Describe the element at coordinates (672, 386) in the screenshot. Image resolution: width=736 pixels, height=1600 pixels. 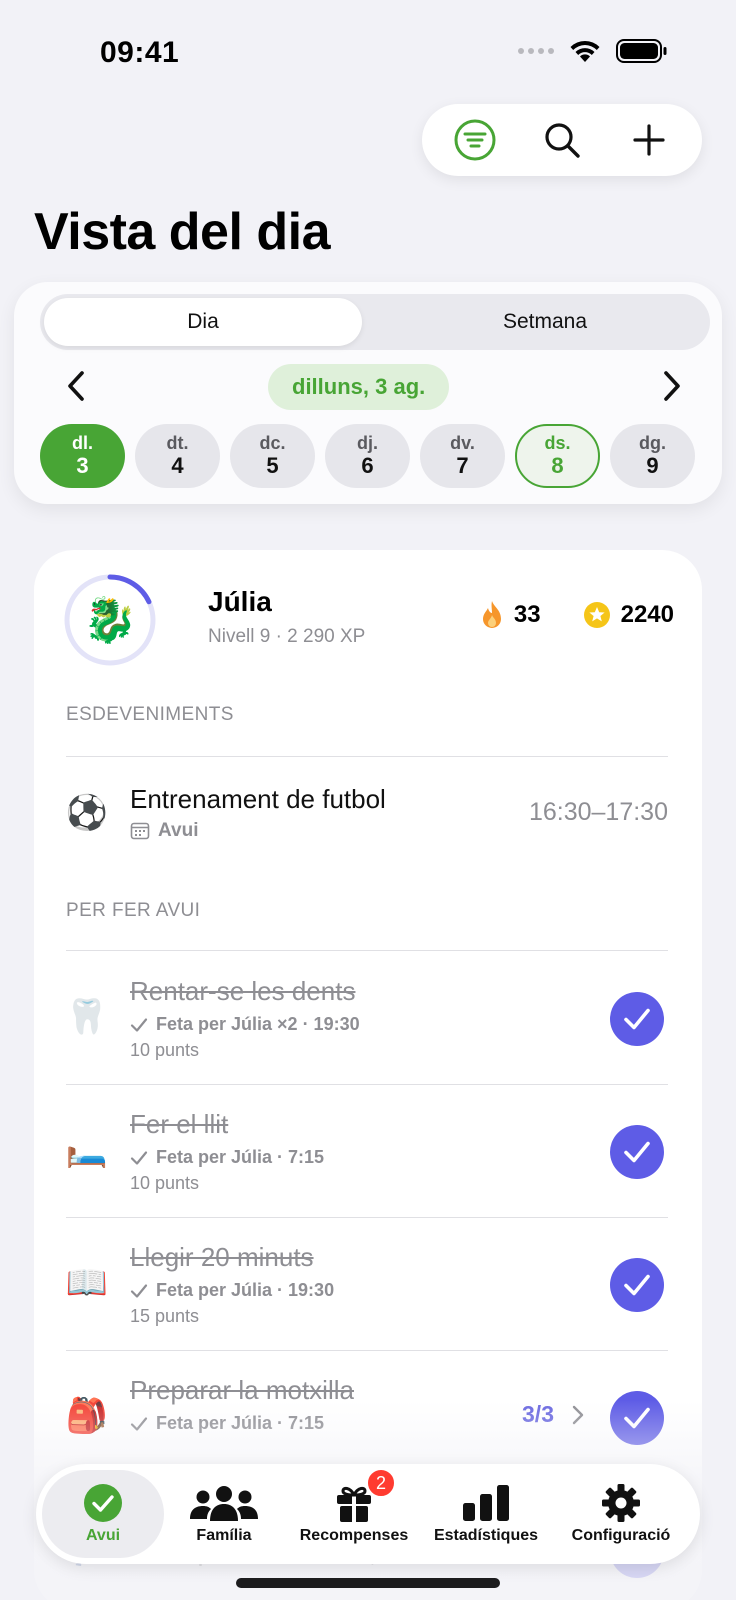
I see `next-day-button` at that location.